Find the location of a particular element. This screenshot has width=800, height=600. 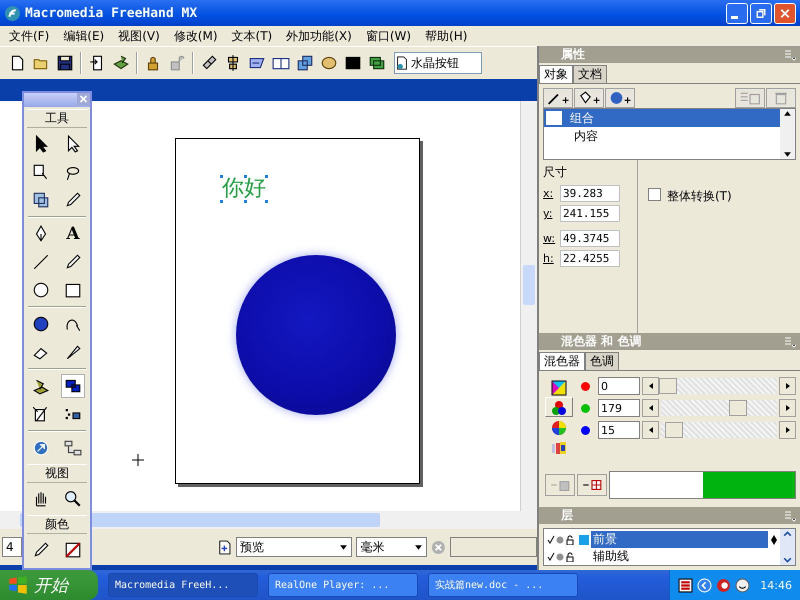

restore-button is located at coordinates (761, 13).